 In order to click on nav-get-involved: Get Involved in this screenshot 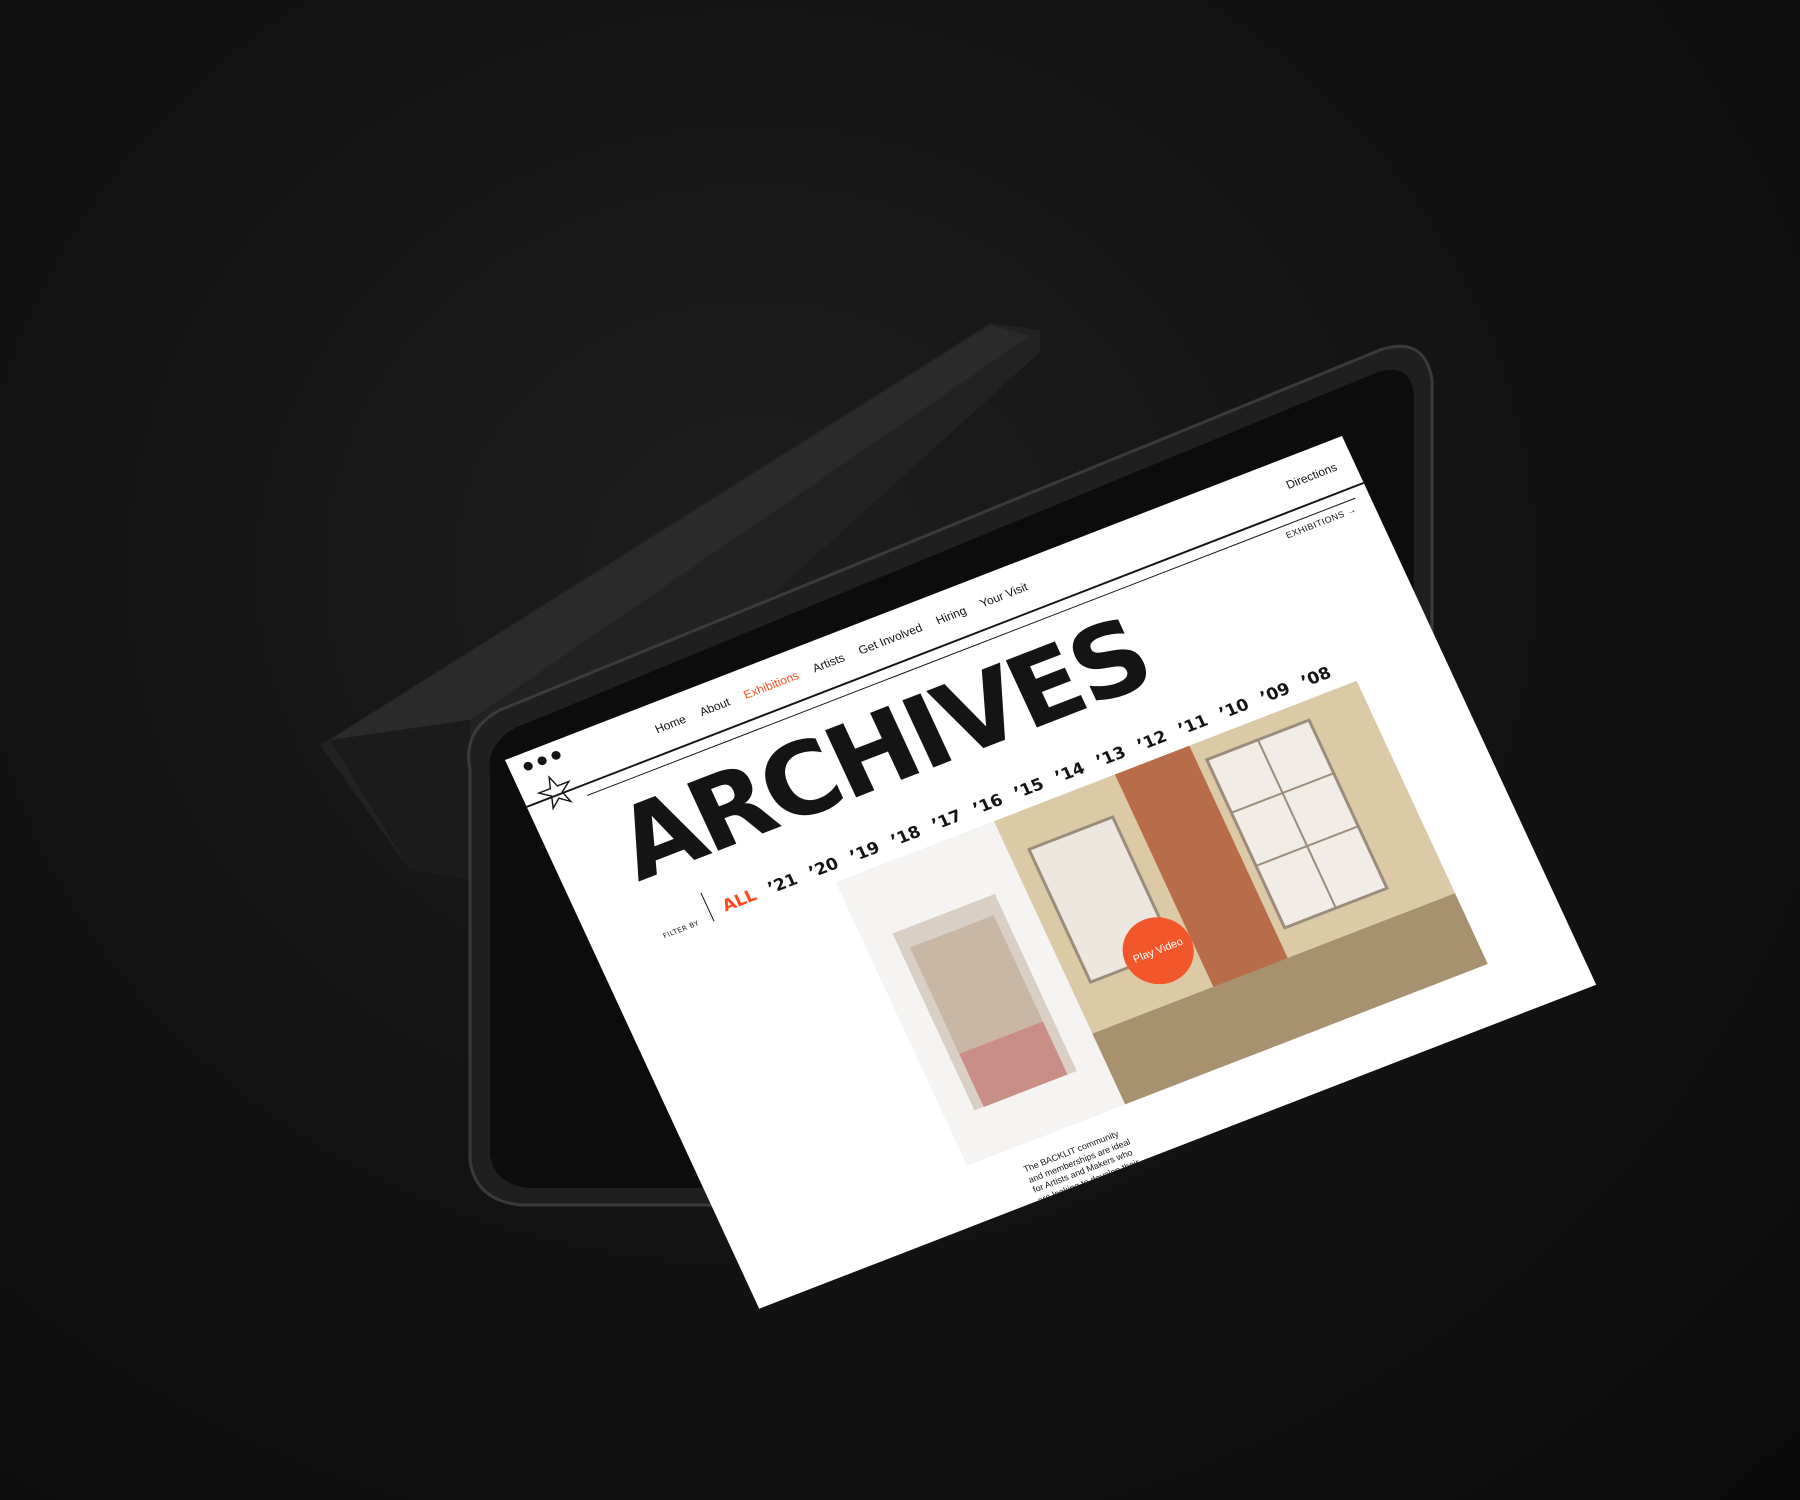, I will do `click(890, 639)`.